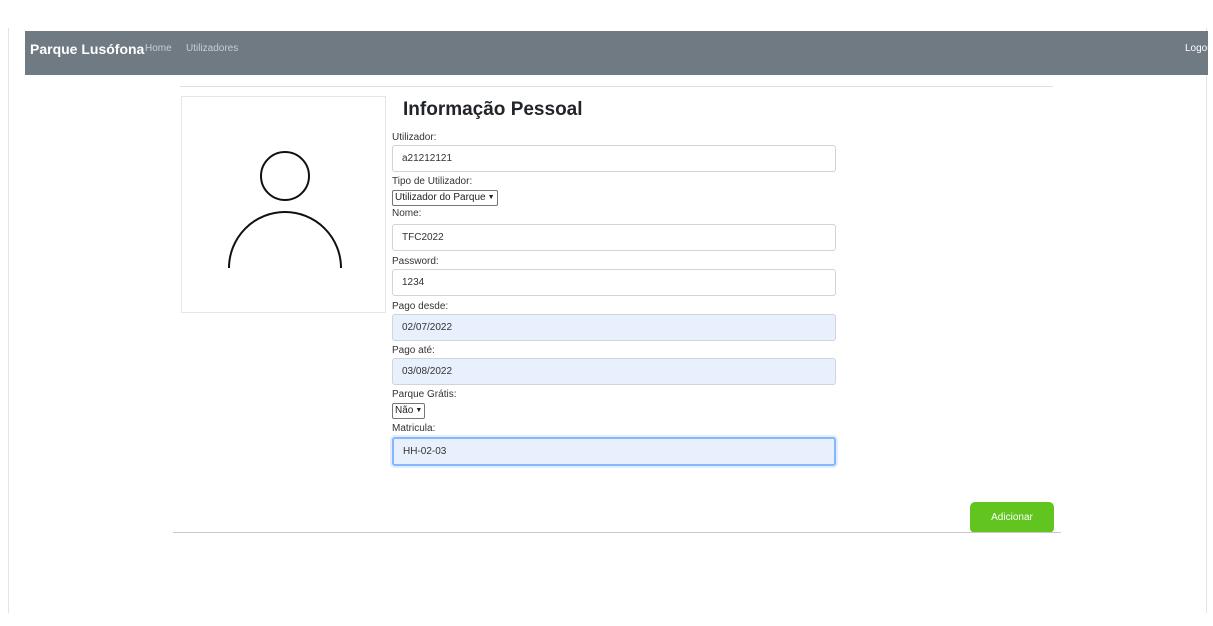  What do you see at coordinates (414, 137) in the screenshot?
I see `utilizador-label: Utilizador:` at bounding box center [414, 137].